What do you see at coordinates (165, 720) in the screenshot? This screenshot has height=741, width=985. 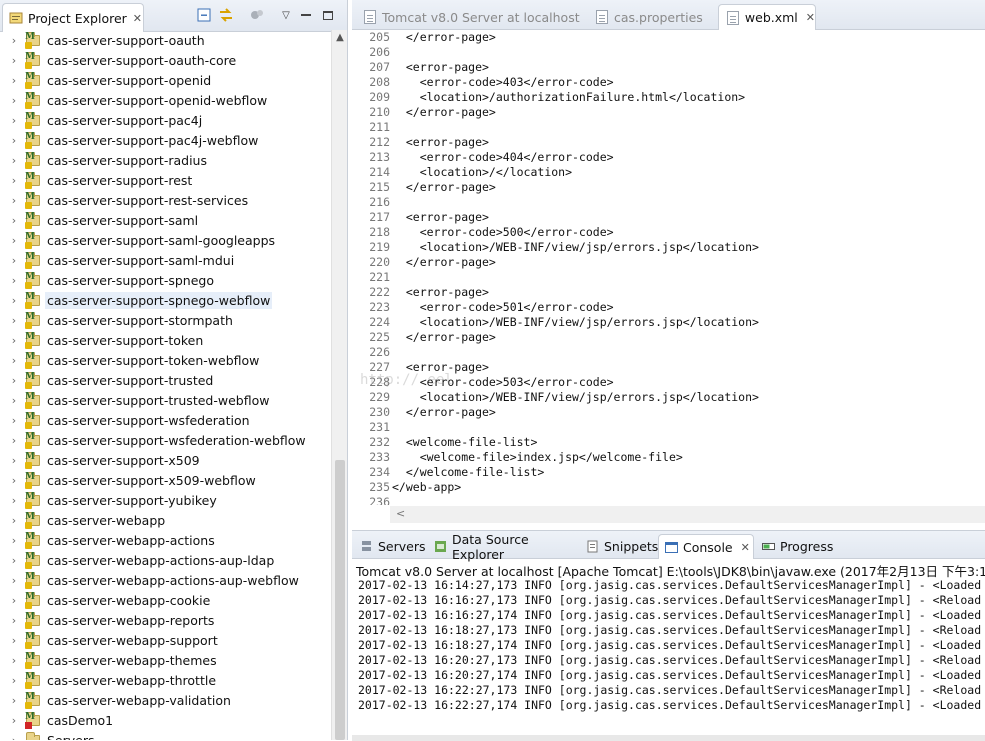 I see `tree-item: › McasDemo1` at bounding box center [165, 720].